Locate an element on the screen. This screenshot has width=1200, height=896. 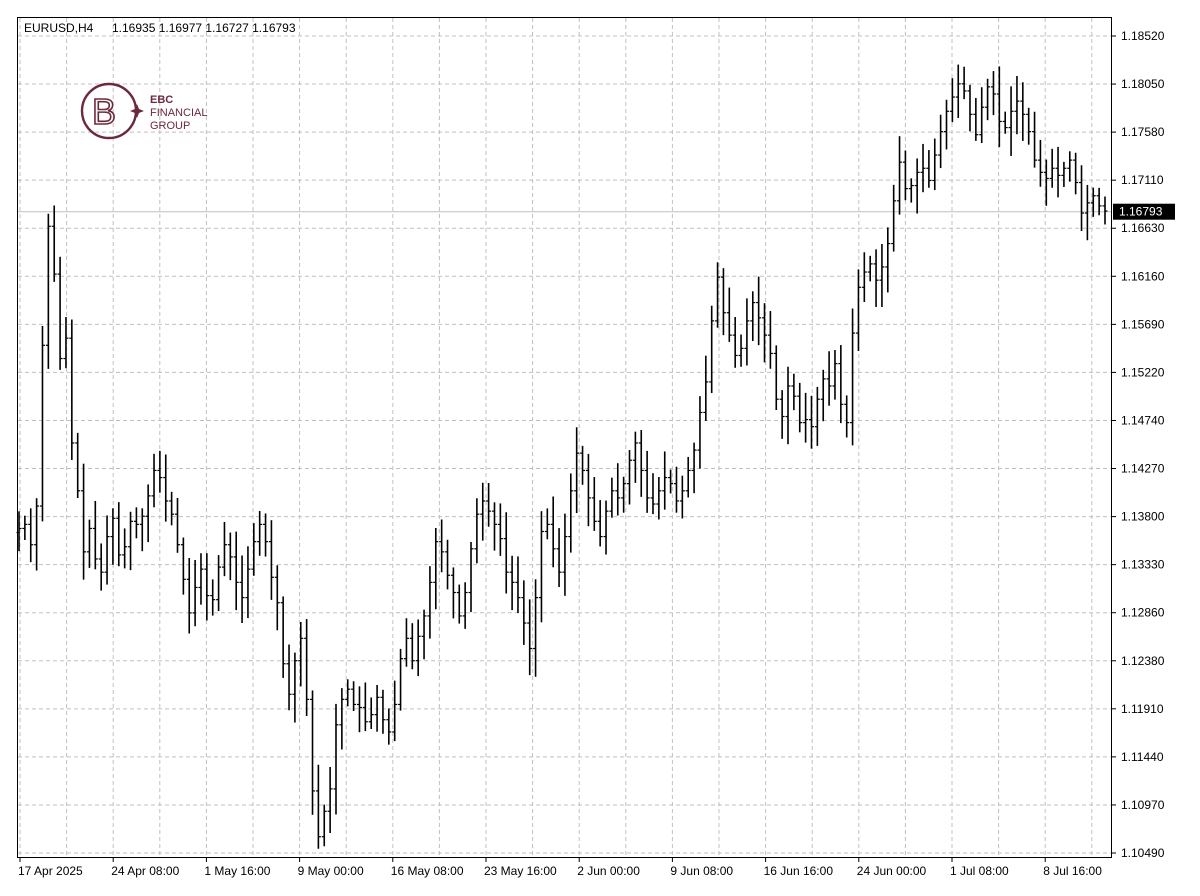
x-tick-label: 17 Apr 2025 is located at coordinates (50, 871).